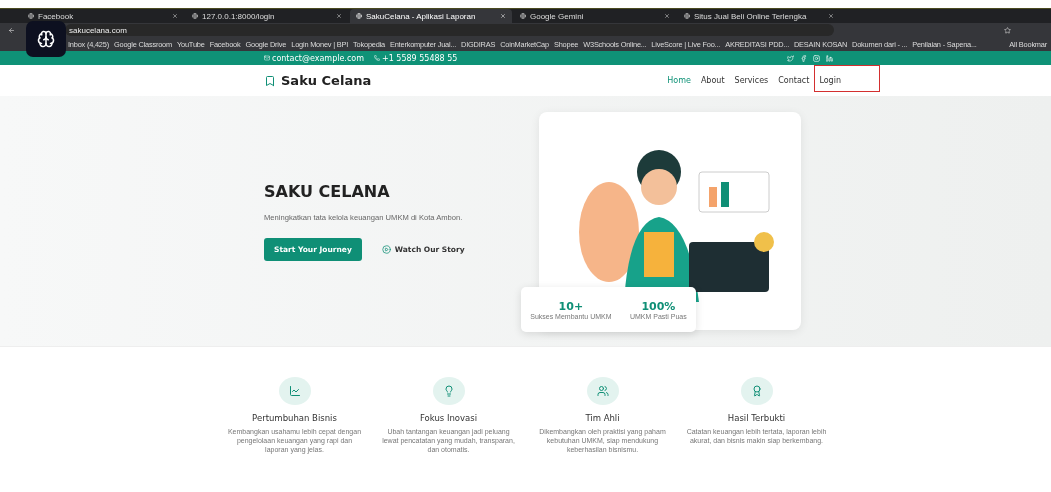  Describe the element at coordinates (595, 16) in the screenshot. I see `browser-tab: Google Gemini` at that location.